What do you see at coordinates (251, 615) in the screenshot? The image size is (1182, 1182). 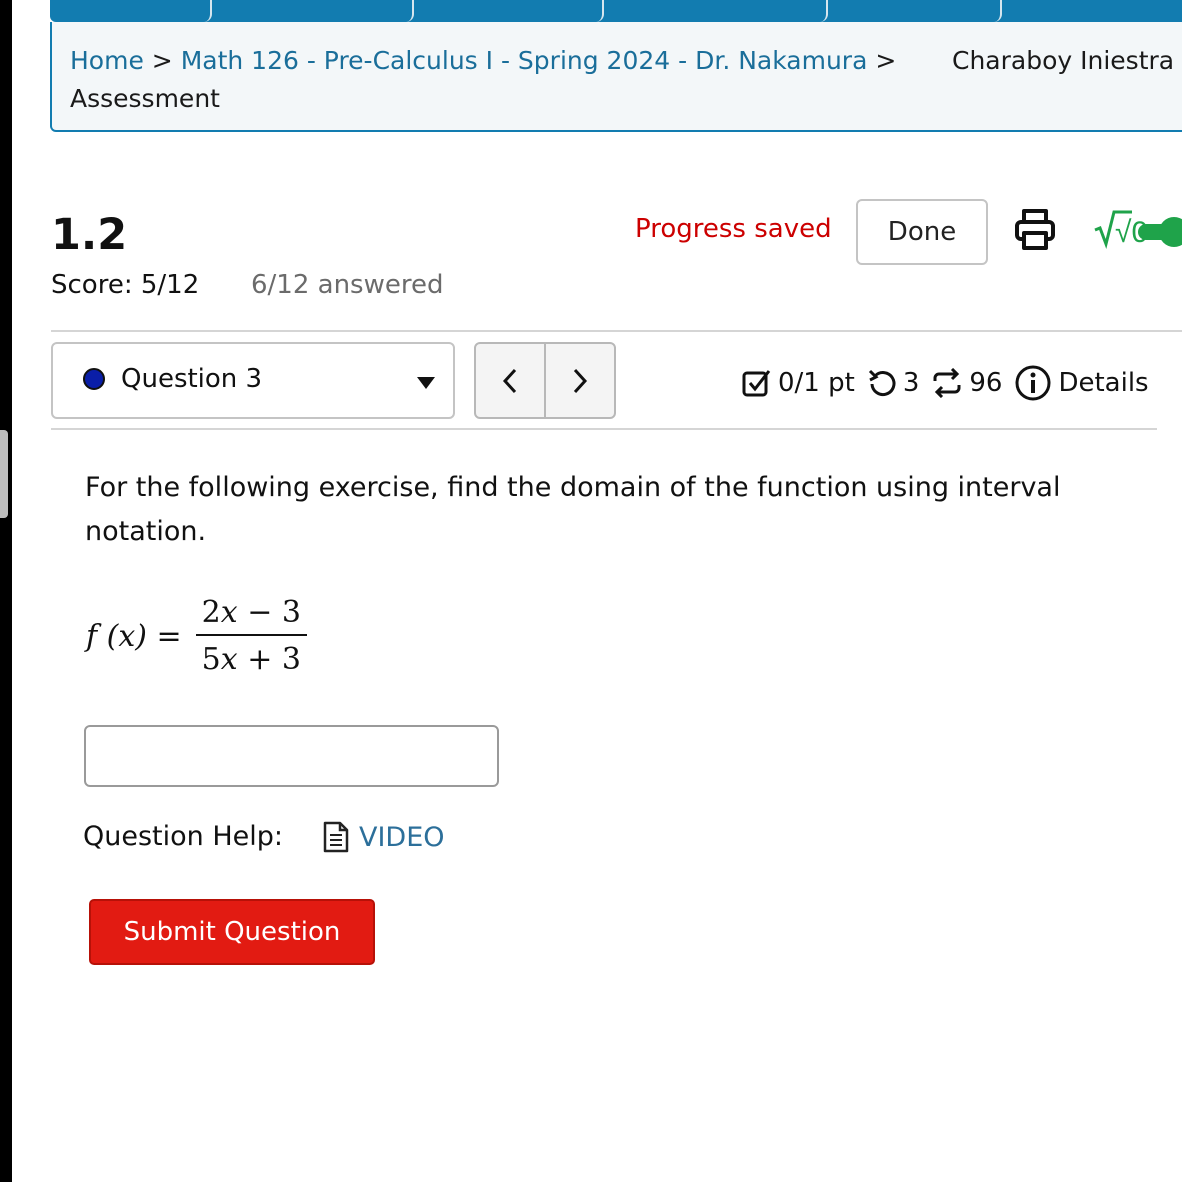 I see `formula-numerator: 2x − 3` at bounding box center [251, 615].